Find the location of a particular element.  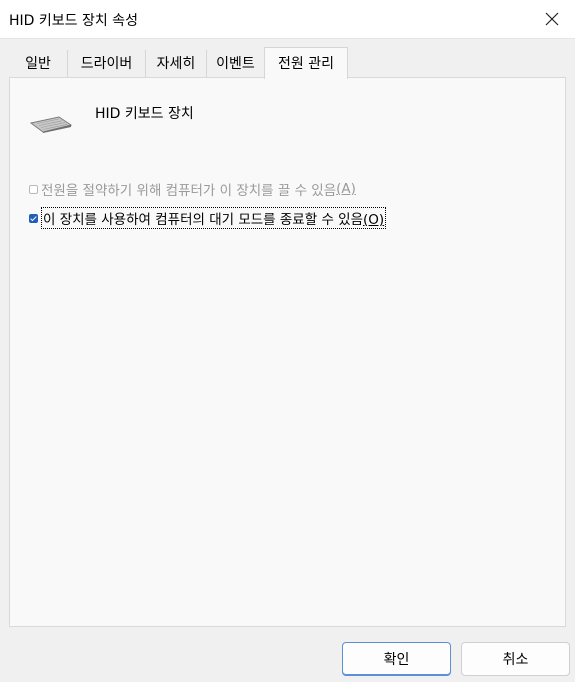

tab-events: 이벤트 is located at coordinates (236, 63).